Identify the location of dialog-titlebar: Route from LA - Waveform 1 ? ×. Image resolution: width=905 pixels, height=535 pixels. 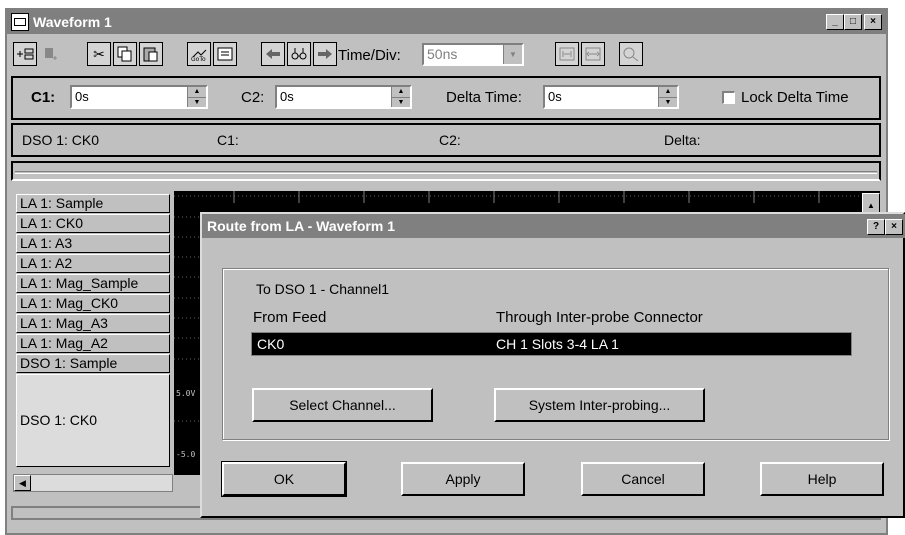
(553, 226).